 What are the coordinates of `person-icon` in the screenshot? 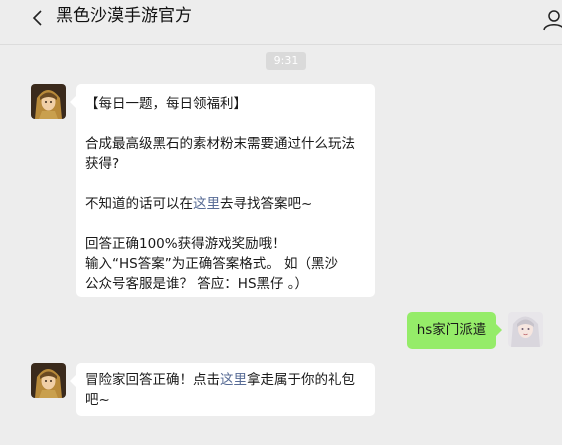 It's located at (551, 20).